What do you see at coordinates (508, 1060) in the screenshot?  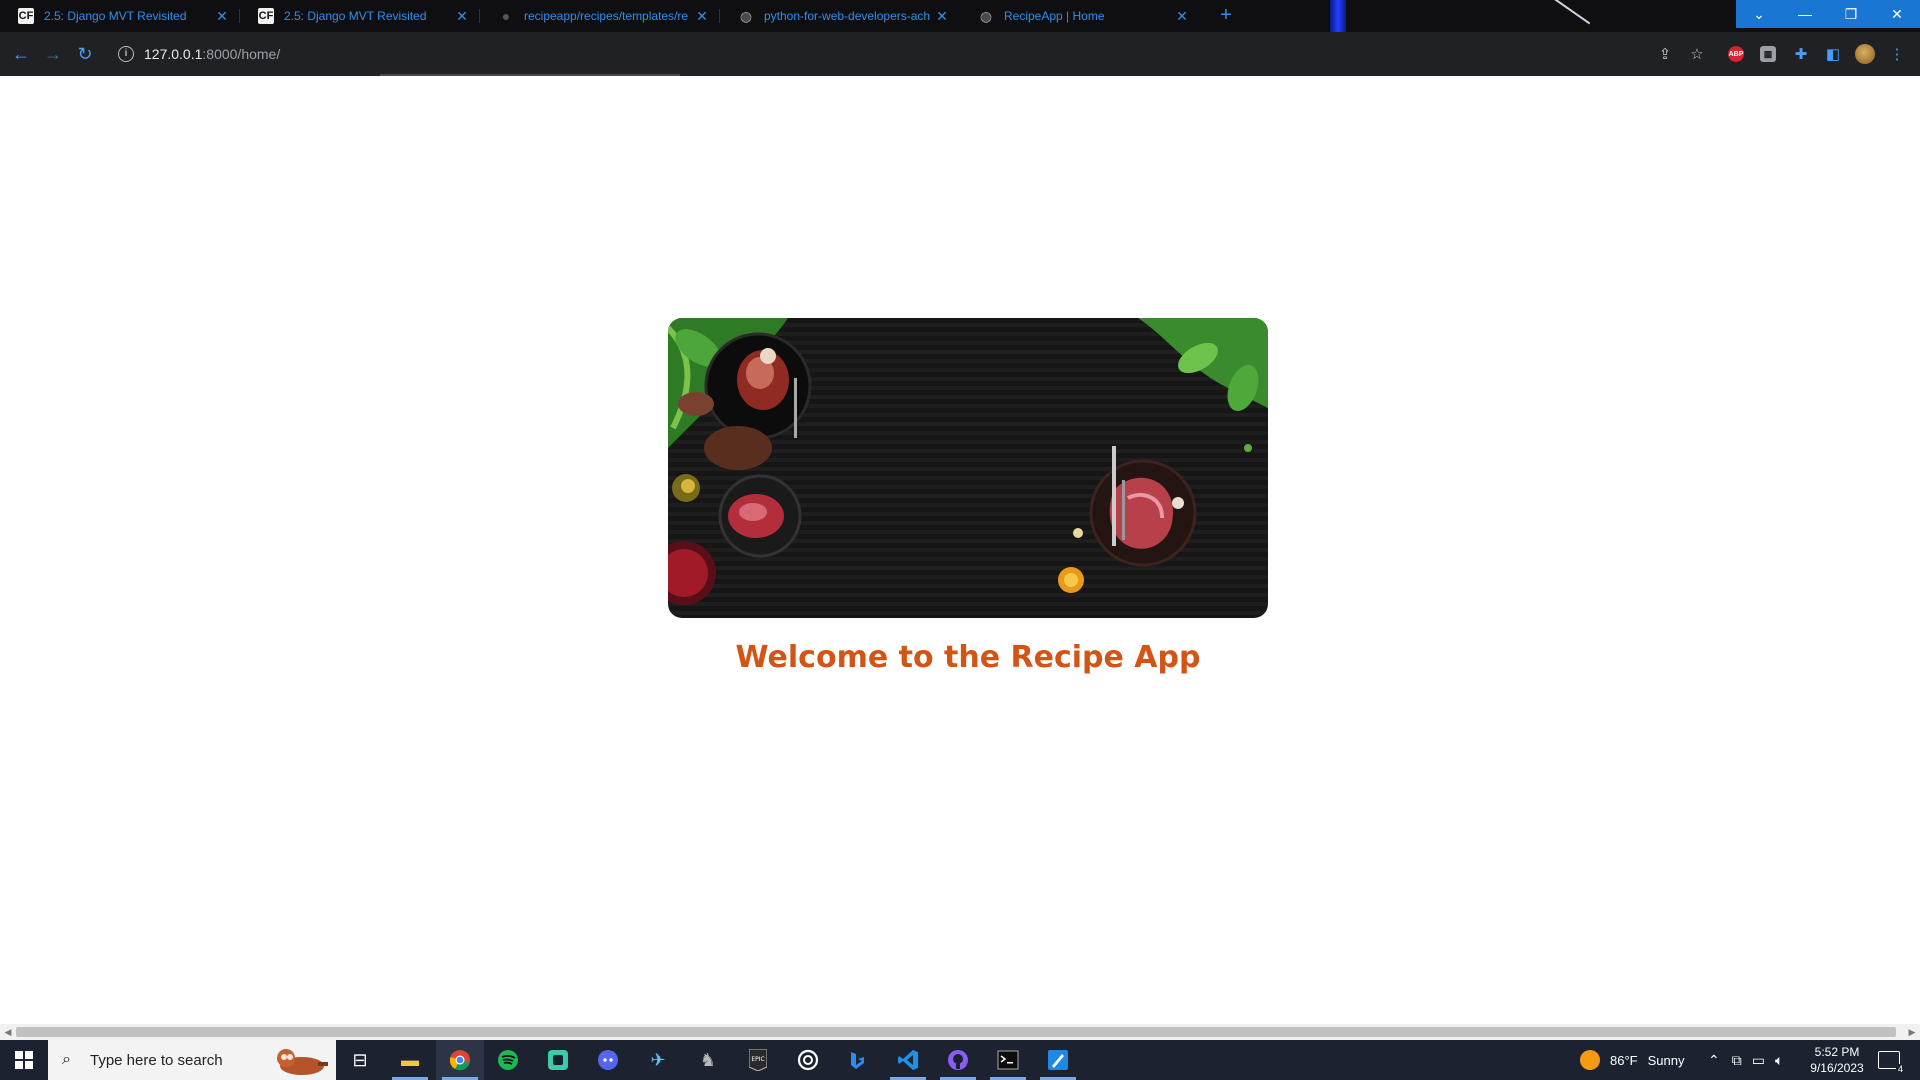 I see `spotify-icon` at bounding box center [508, 1060].